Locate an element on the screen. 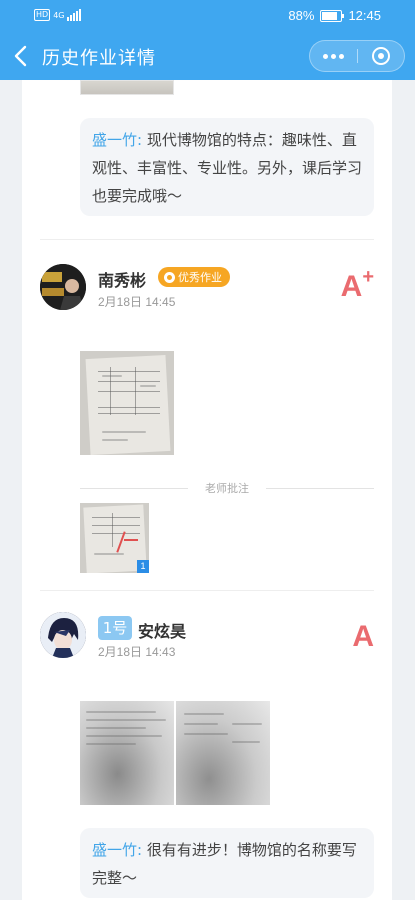 The width and height of the screenshot is (415, 900). more-dots-icon is located at coordinates (325, 56).